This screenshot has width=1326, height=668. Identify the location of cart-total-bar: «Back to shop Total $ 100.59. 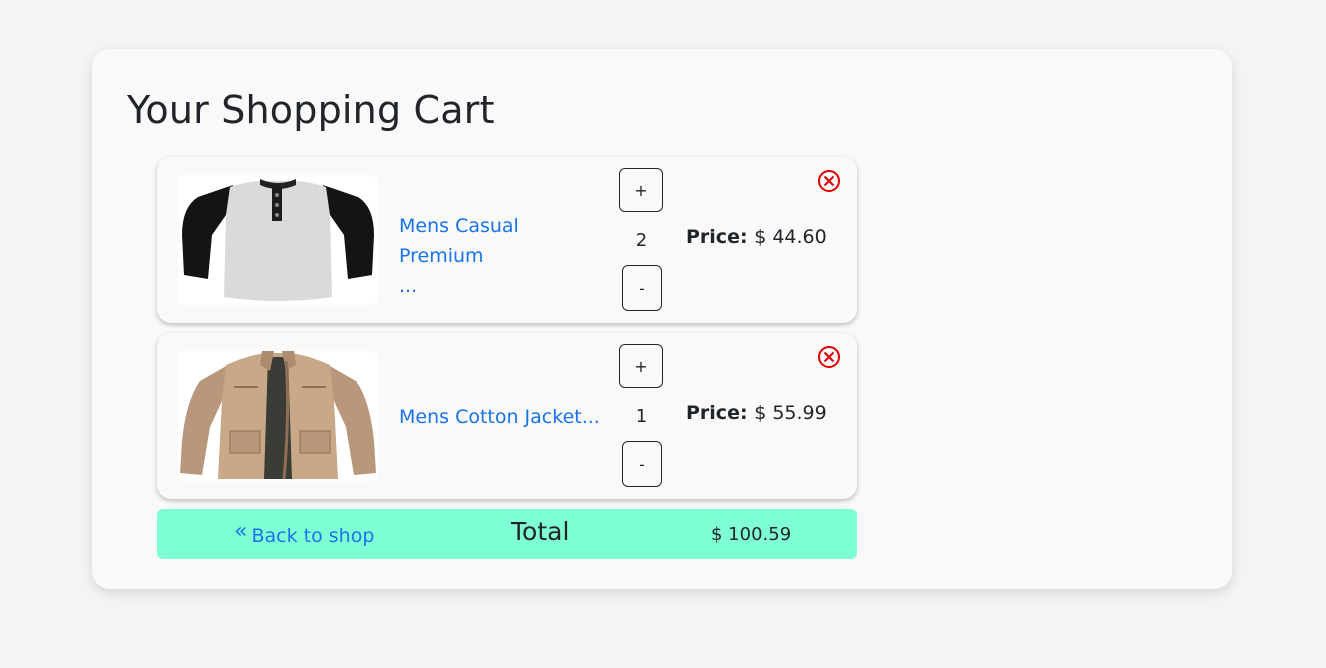
(507, 534).